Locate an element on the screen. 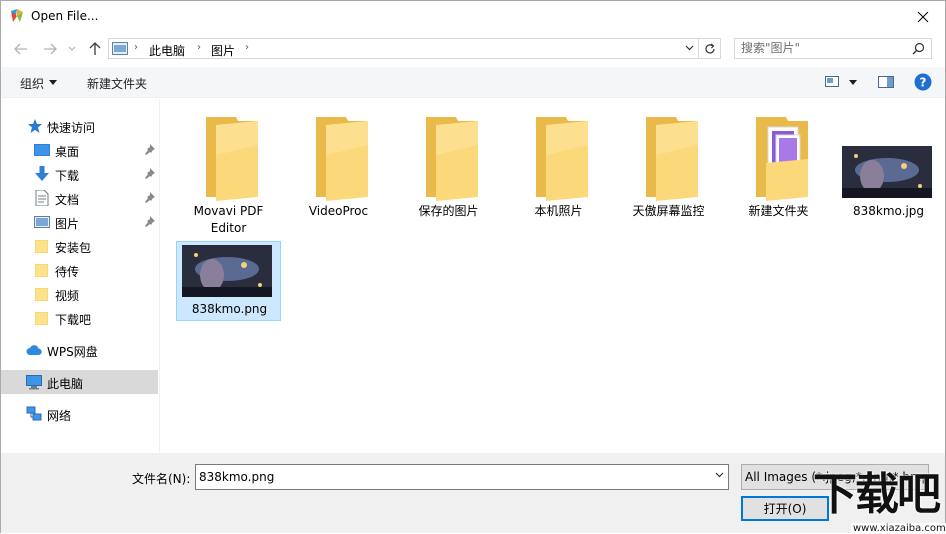  filename-label: 文件名(N): is located at coordinates (161, 479).